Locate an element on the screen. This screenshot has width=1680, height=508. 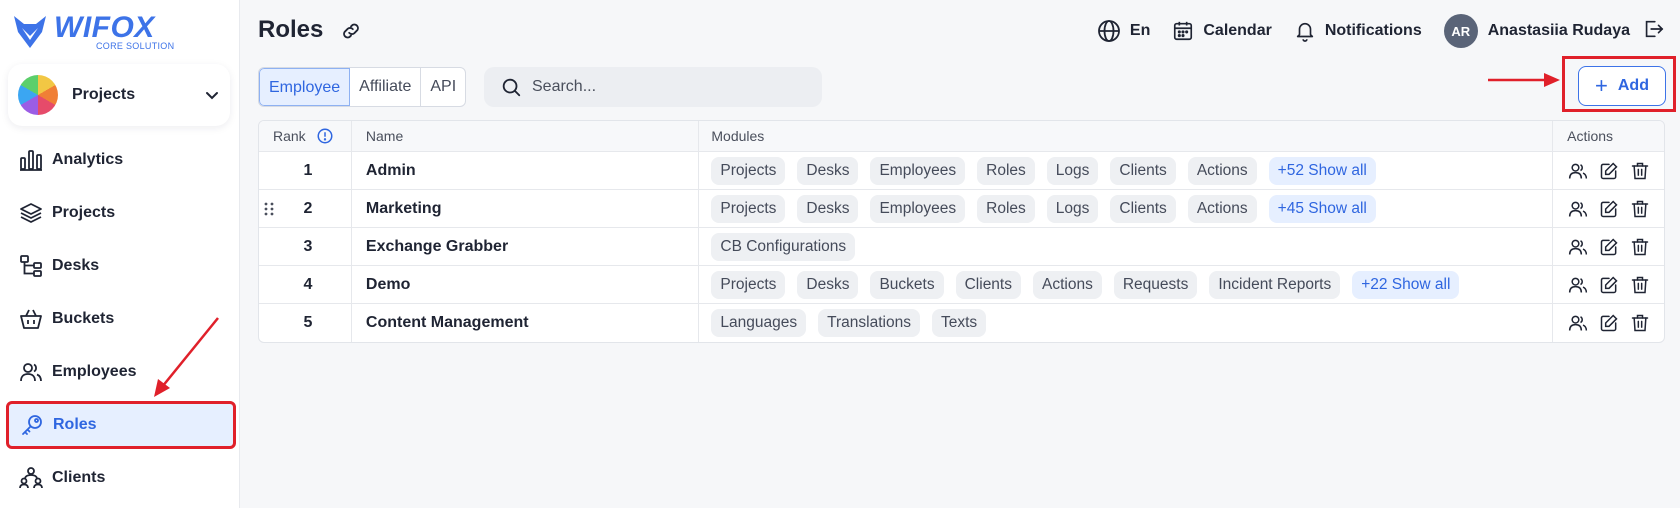
sidebar-item-employees: Employees is located at coordinates (121, 372).